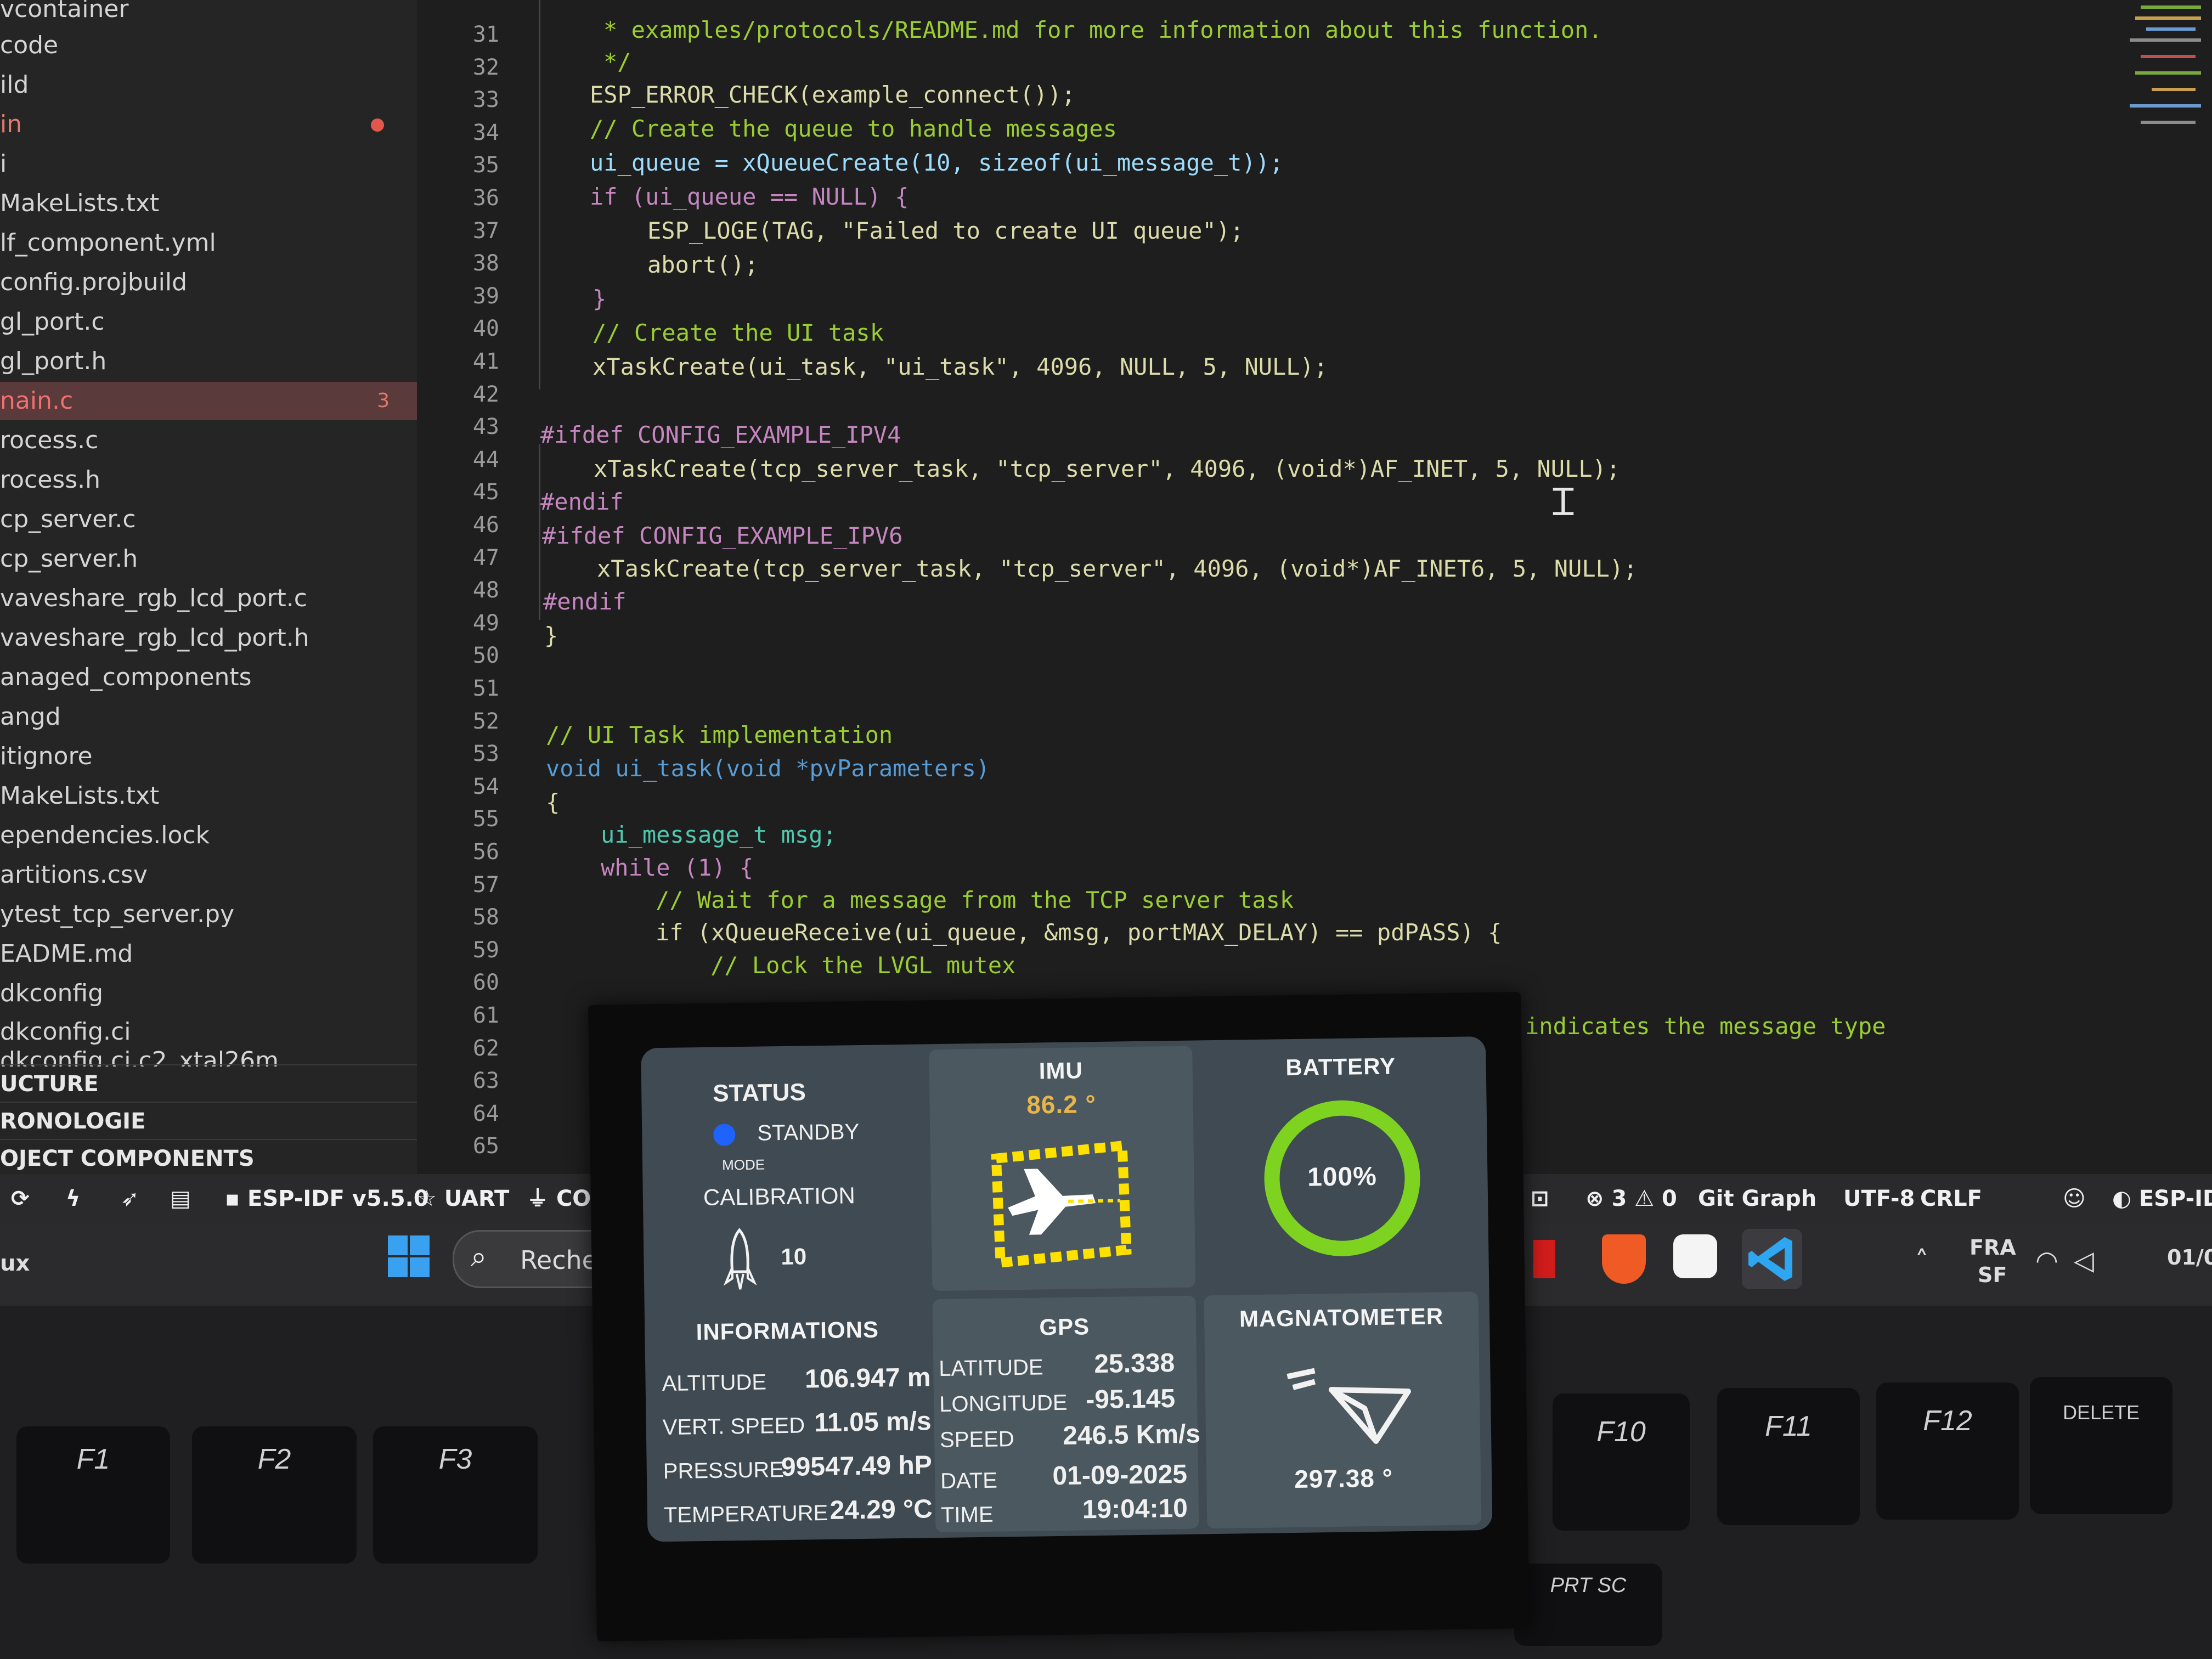  What do you see at coordinates (2189, 1257) in the screenshot?
I see `clock-date: 01/09` at bounding box center [2189, 1257].